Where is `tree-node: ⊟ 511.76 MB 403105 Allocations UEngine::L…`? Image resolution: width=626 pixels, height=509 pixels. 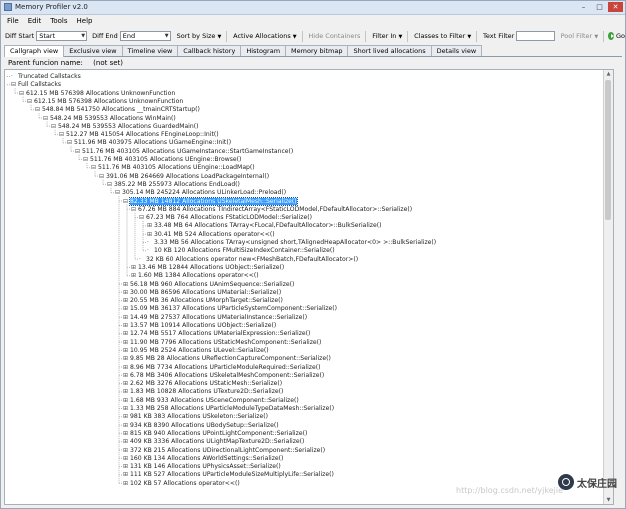 tree-node: ⊟ 511.76 MB 403105 Allocations UEngine::L… is located at coordinates (173, 167).